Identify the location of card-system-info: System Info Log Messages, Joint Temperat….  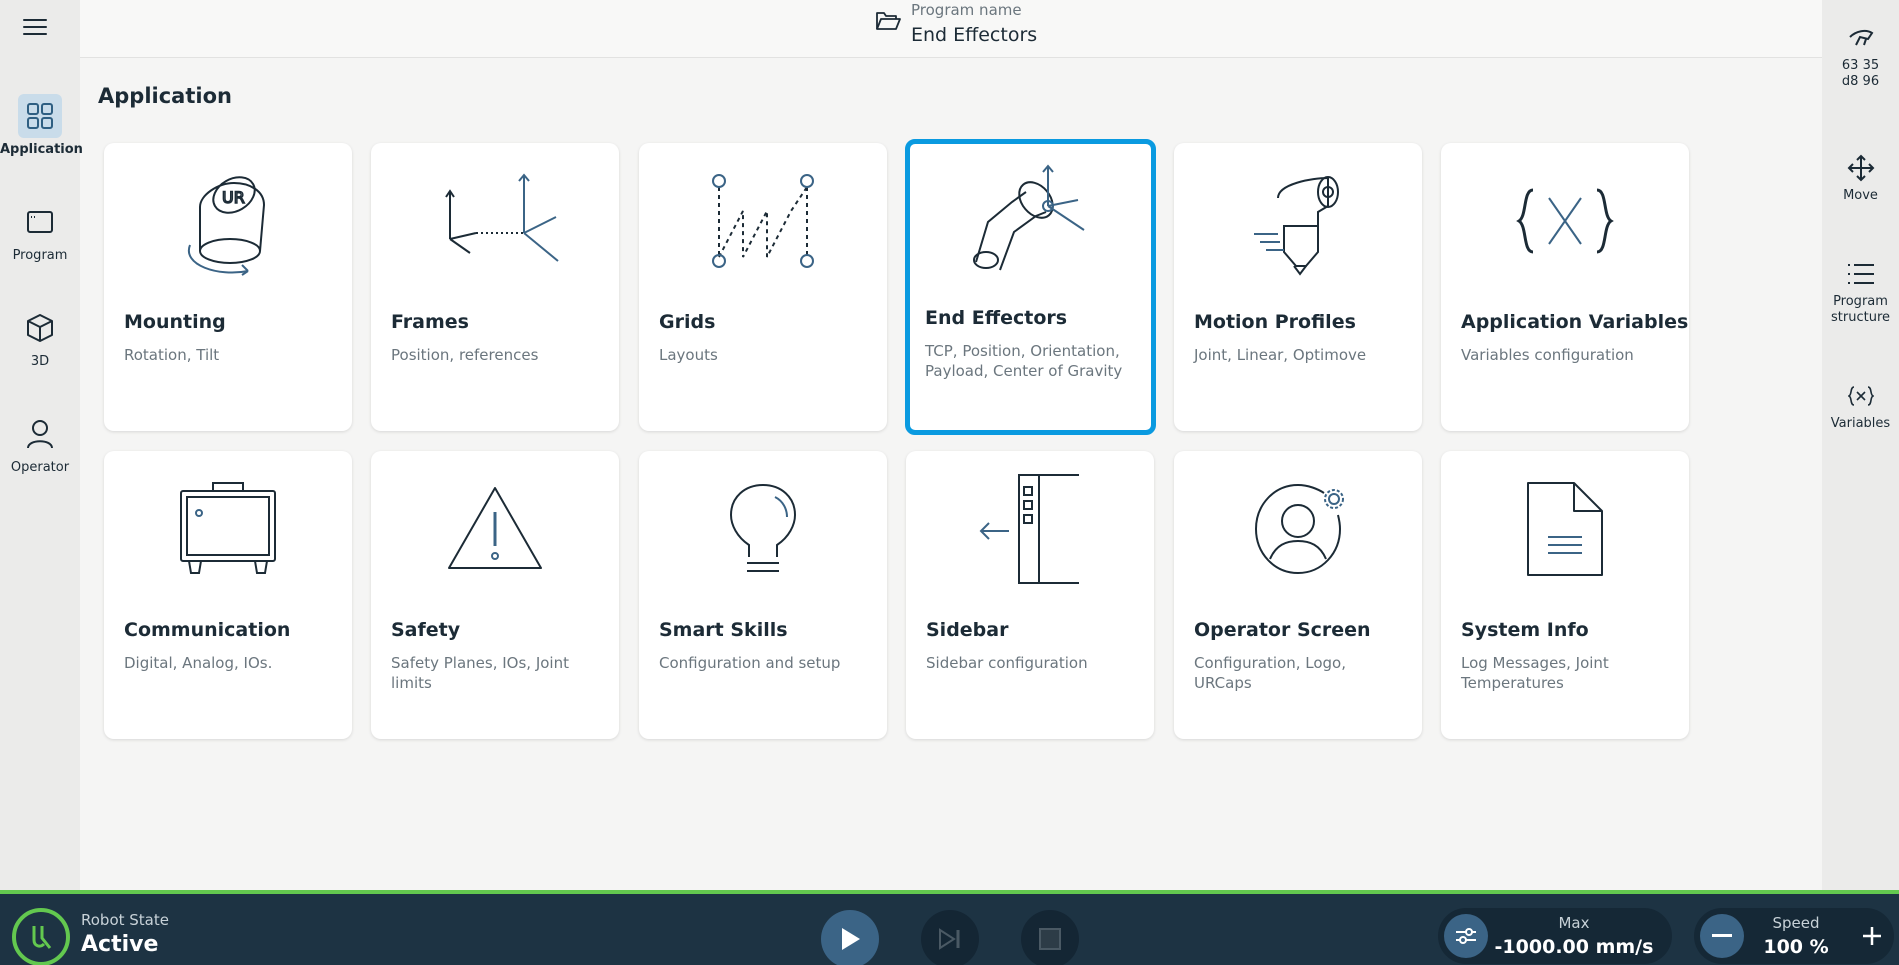
(1565, 595).